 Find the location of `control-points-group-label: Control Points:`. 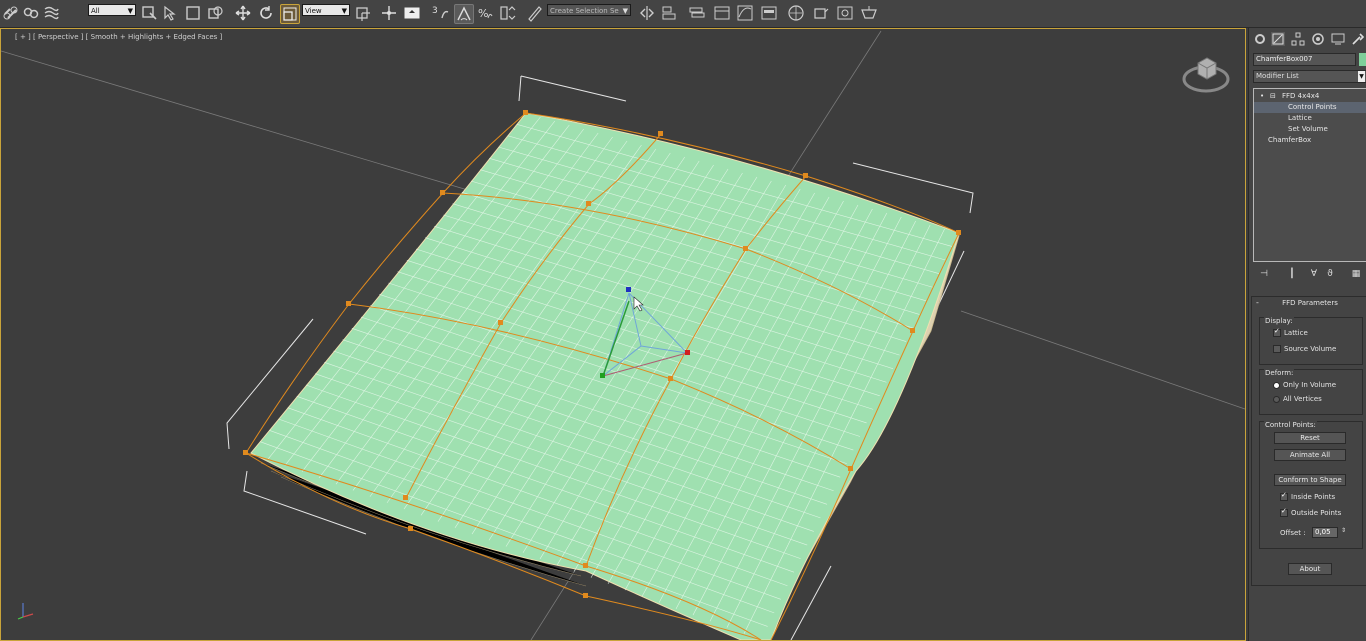

control-points-group-label: Control Points: is located at coordinates (1290, 425).